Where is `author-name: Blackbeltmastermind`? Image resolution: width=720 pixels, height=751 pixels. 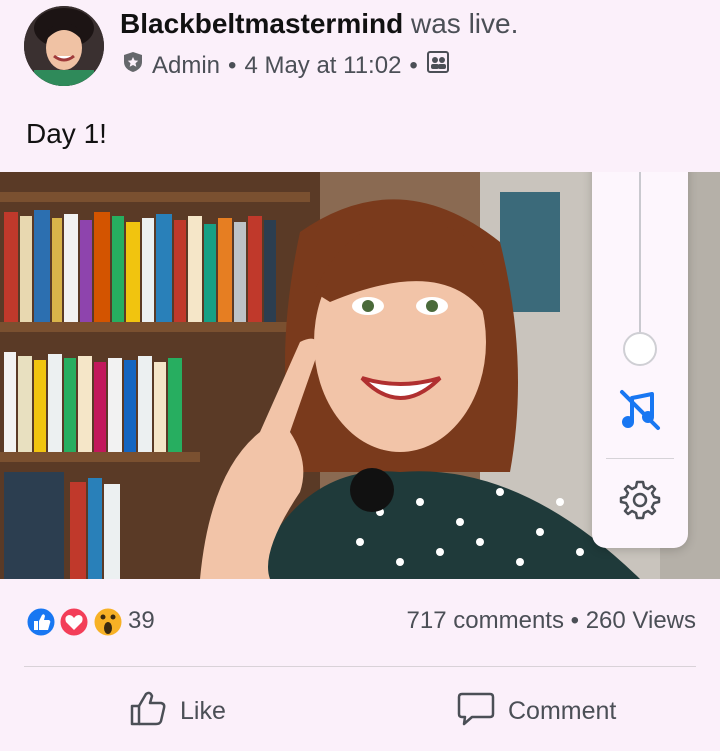
author-name: Blackbeltmastermind is located at coordinates (261, 23).